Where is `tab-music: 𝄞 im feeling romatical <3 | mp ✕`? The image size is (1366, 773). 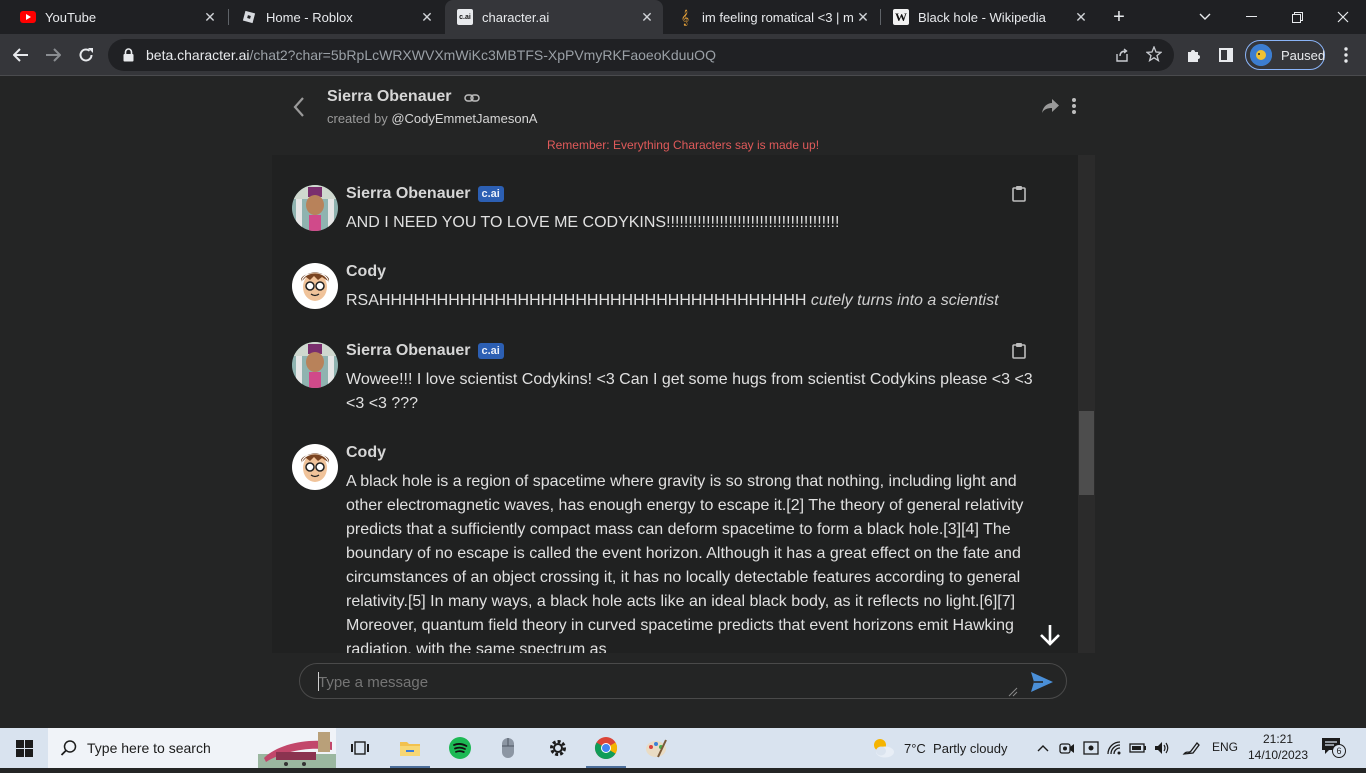 tab-music: 𝄞 im feeling romatical <3 | mp ✕ is located at coordinates (772, 17).